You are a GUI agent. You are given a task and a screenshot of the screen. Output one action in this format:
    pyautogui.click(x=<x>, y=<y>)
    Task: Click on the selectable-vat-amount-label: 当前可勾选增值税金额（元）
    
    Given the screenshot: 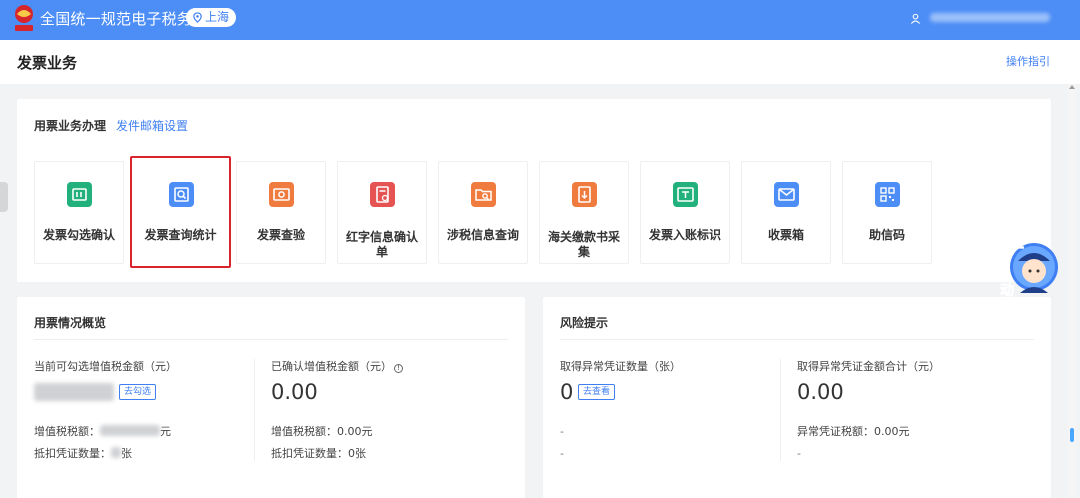 What is the action you would take?
    pyautogui.click(x=105, y=366)
    